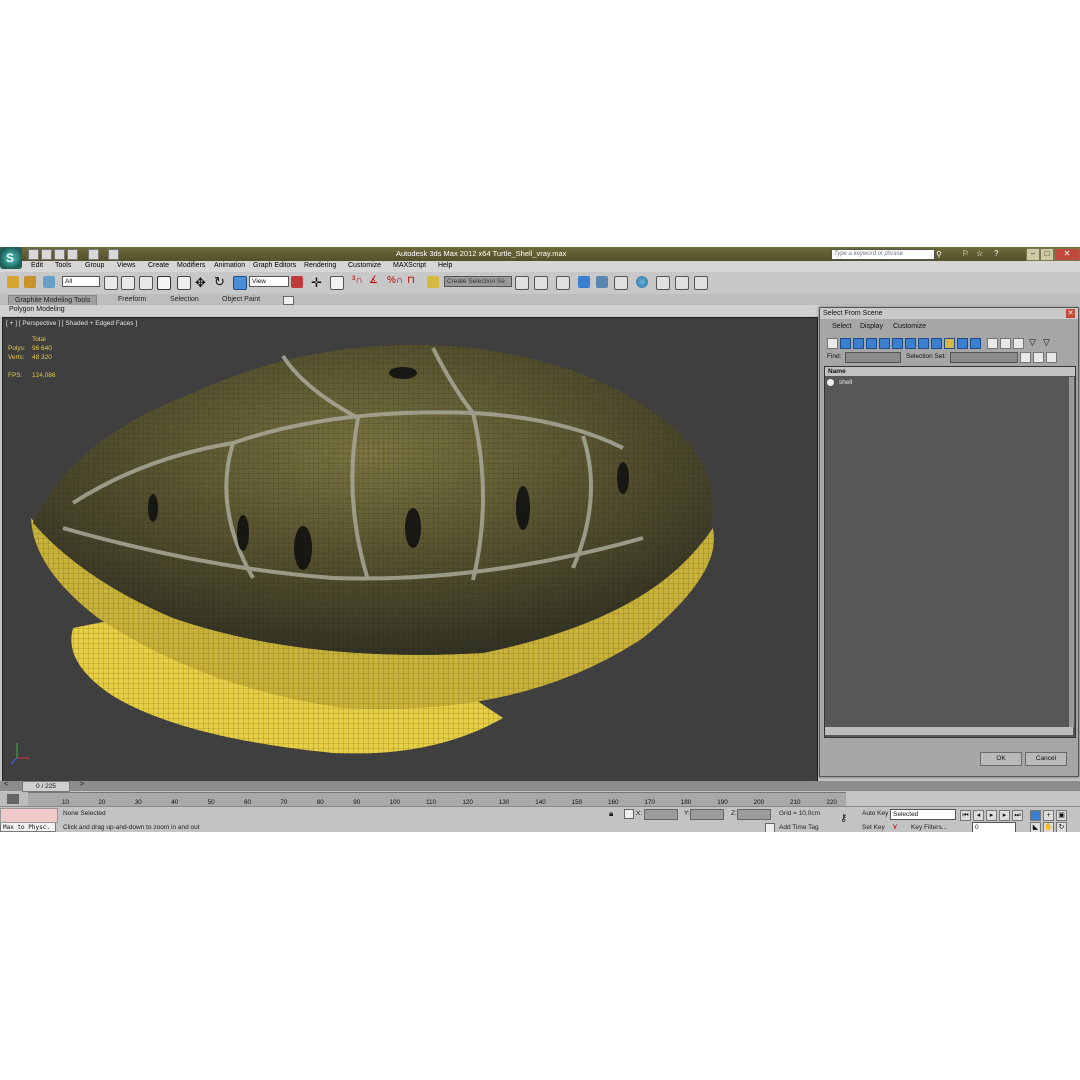  I want to click on filter-icon: ▽, so click(1032, 342).